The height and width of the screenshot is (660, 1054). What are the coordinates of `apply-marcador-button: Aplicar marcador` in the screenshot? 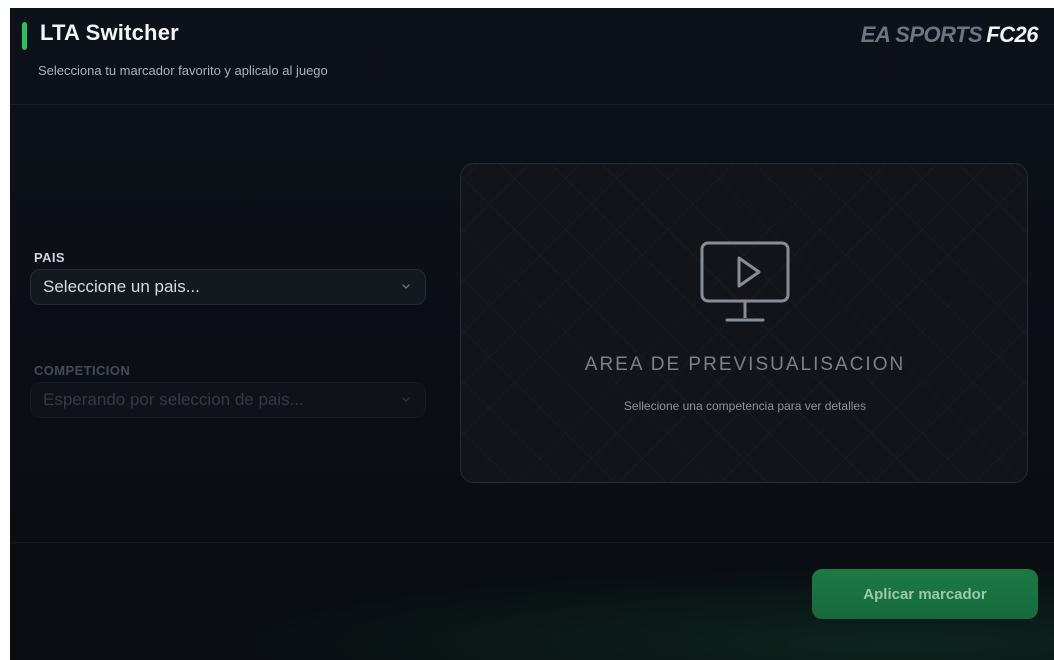 It's located at (925, 594).